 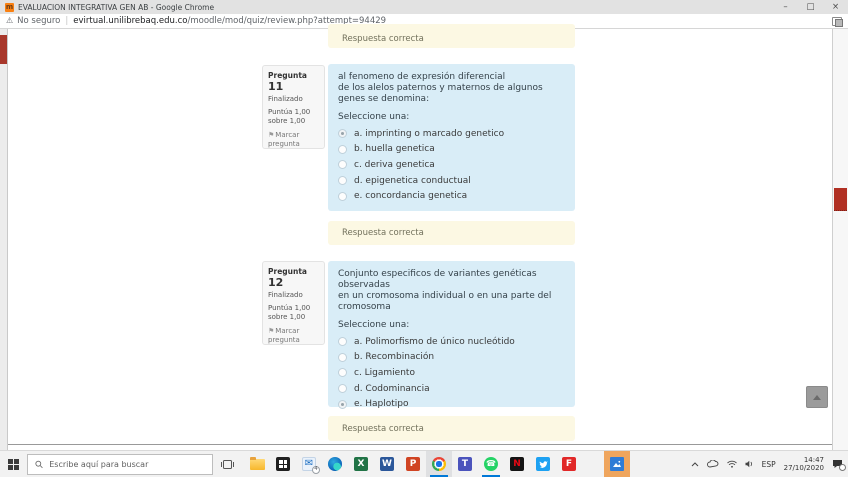 What do you see at coordinates (289, 308) in the screenshot?
I see `question-grade-line1: Puntúa 1,00` at bounding box center [289, 308].